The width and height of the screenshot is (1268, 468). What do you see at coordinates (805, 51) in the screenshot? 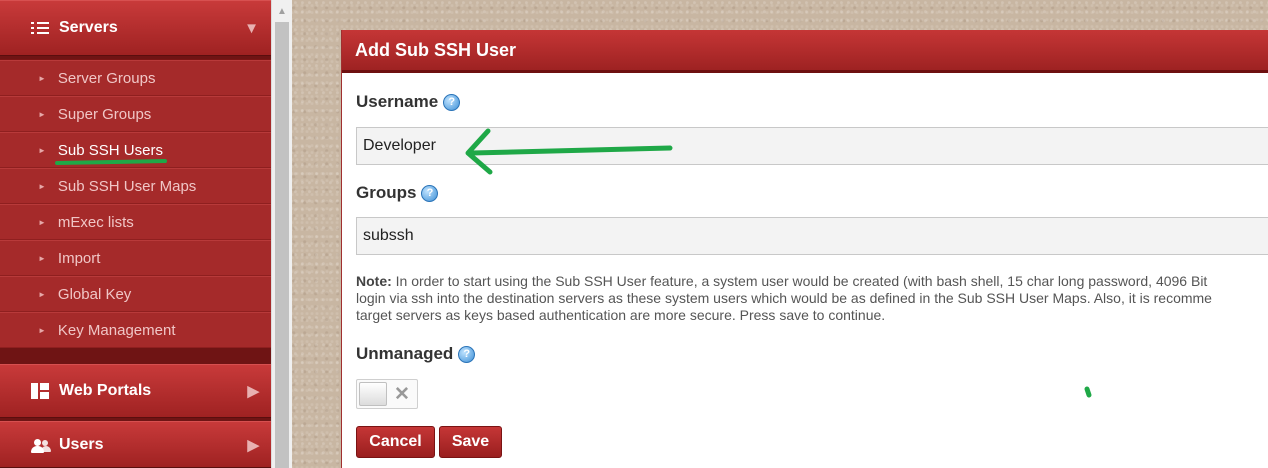
I see `panel-header: Add Sub SSH User` at bounding box center [805, 51].